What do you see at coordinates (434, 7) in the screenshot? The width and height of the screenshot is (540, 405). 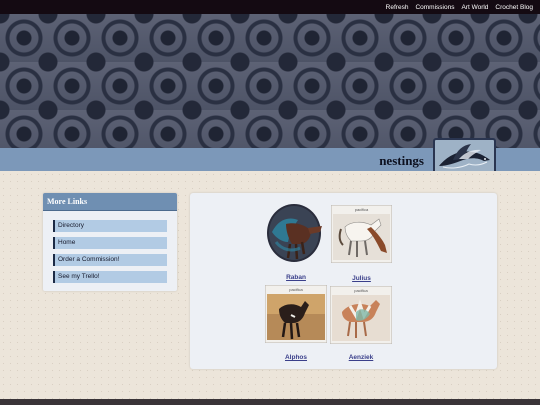 I see `nav-link-commissions: Commissions` at bounding box center [434, 7].